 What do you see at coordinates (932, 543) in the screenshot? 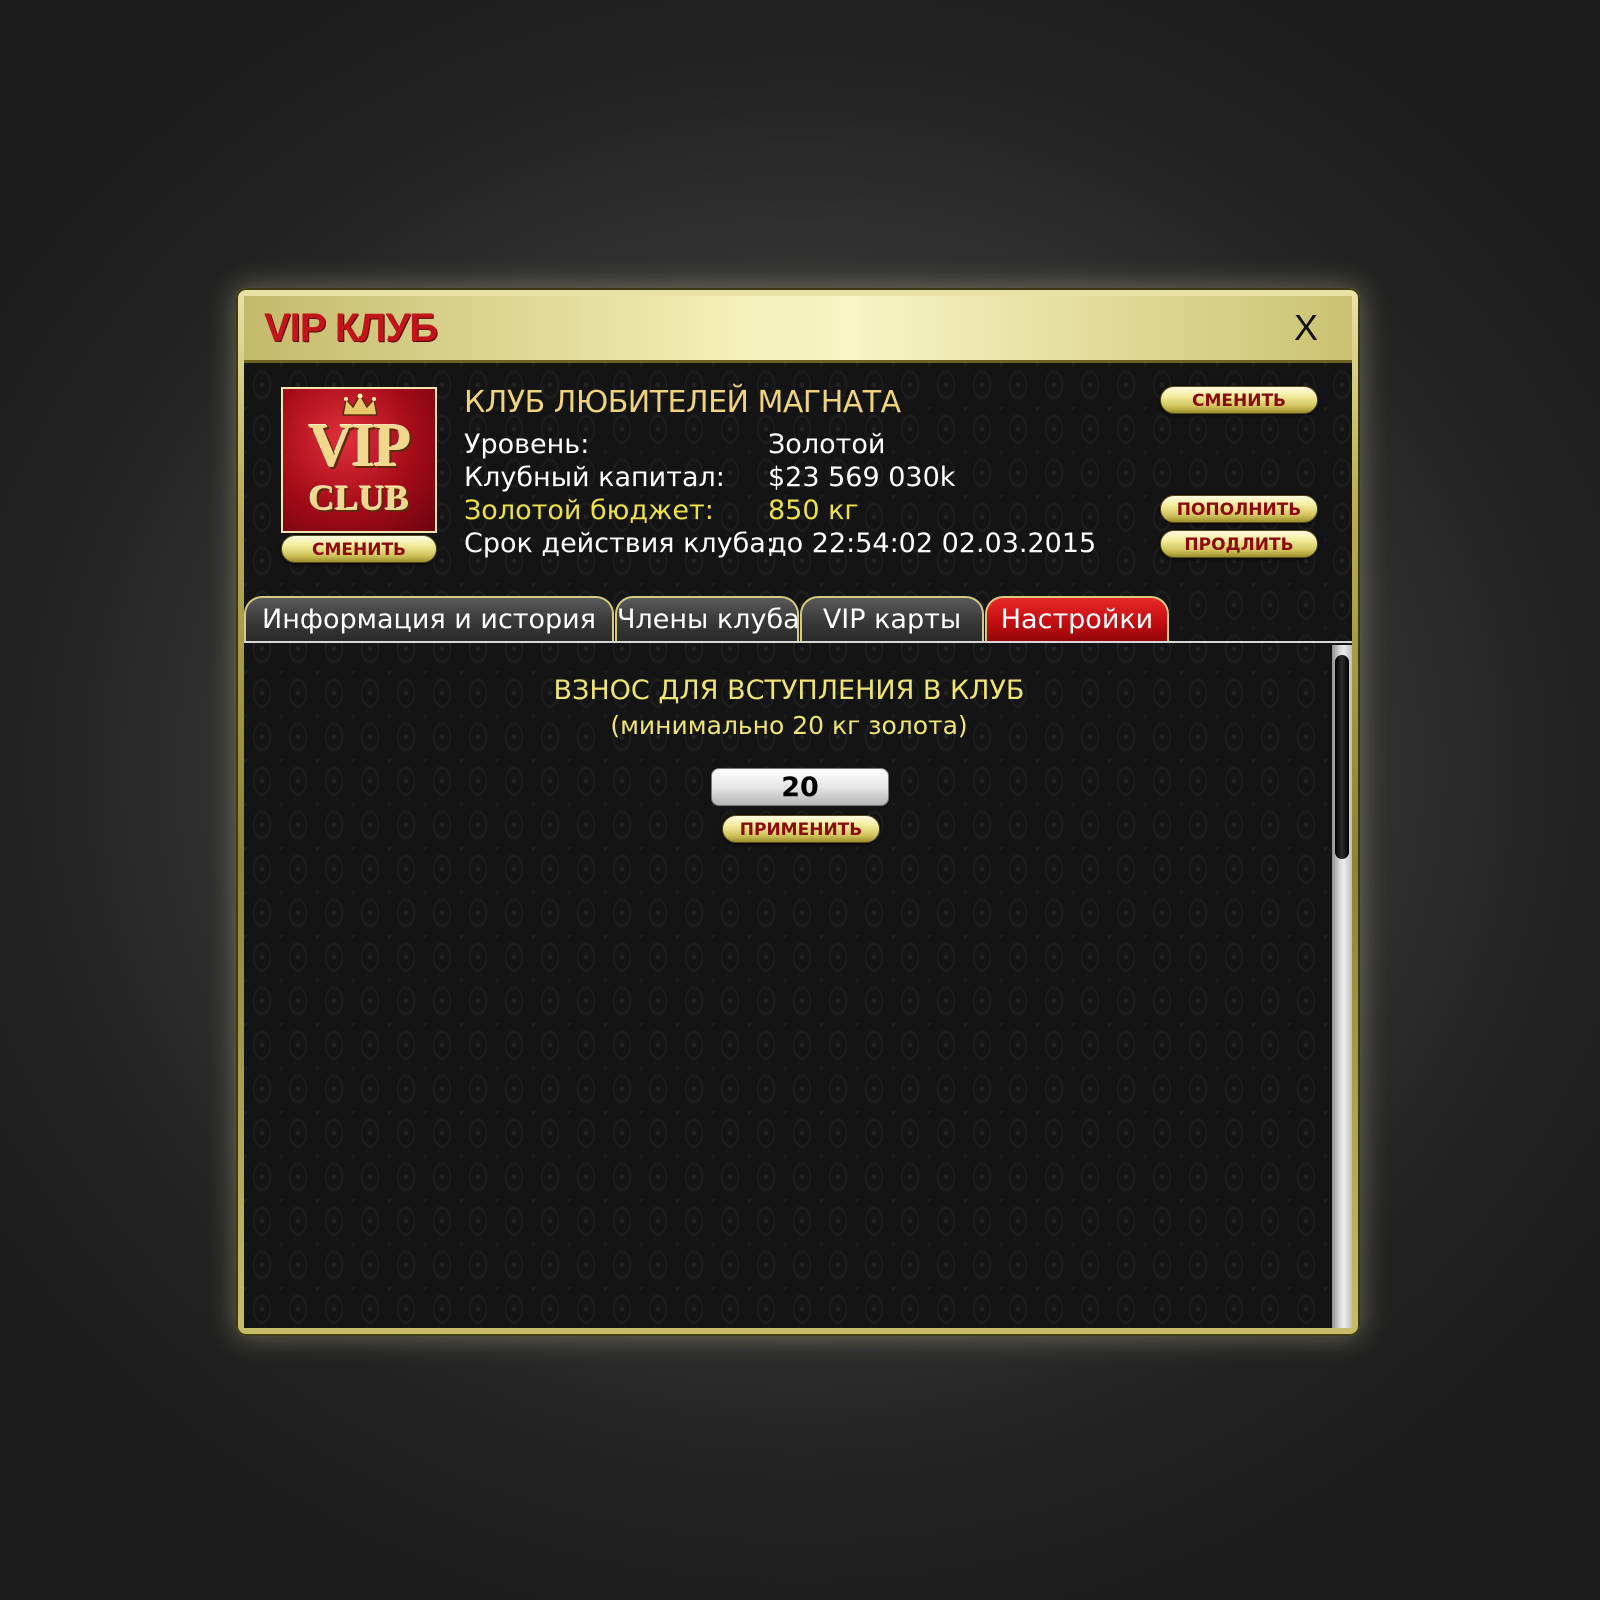
I see `expiry-value: до 22:54:02 02.03.2015` at bounding box center [932, 543].